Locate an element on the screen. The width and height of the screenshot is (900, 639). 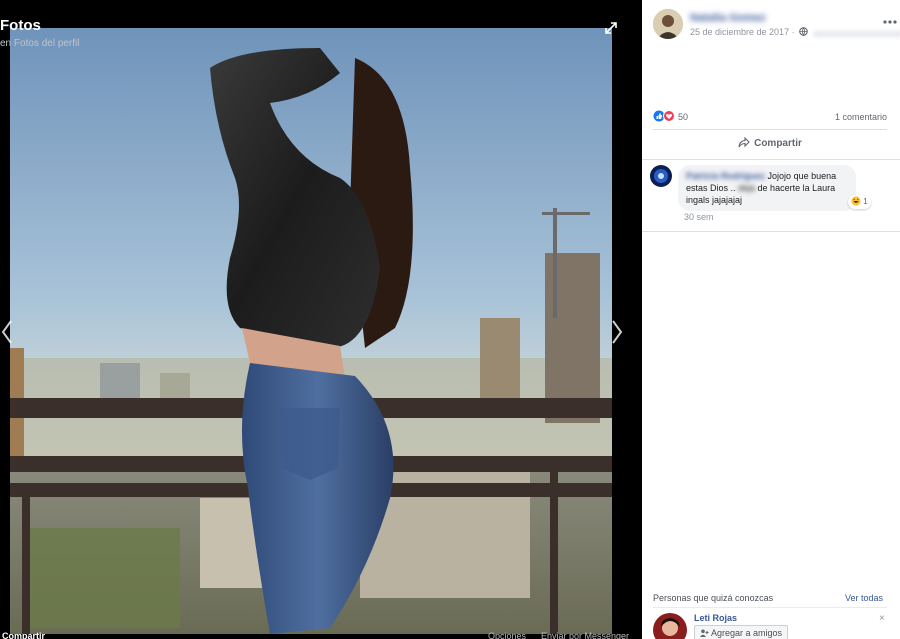
dismiss-suggestion-button: × is located at coordinates (882, 618).